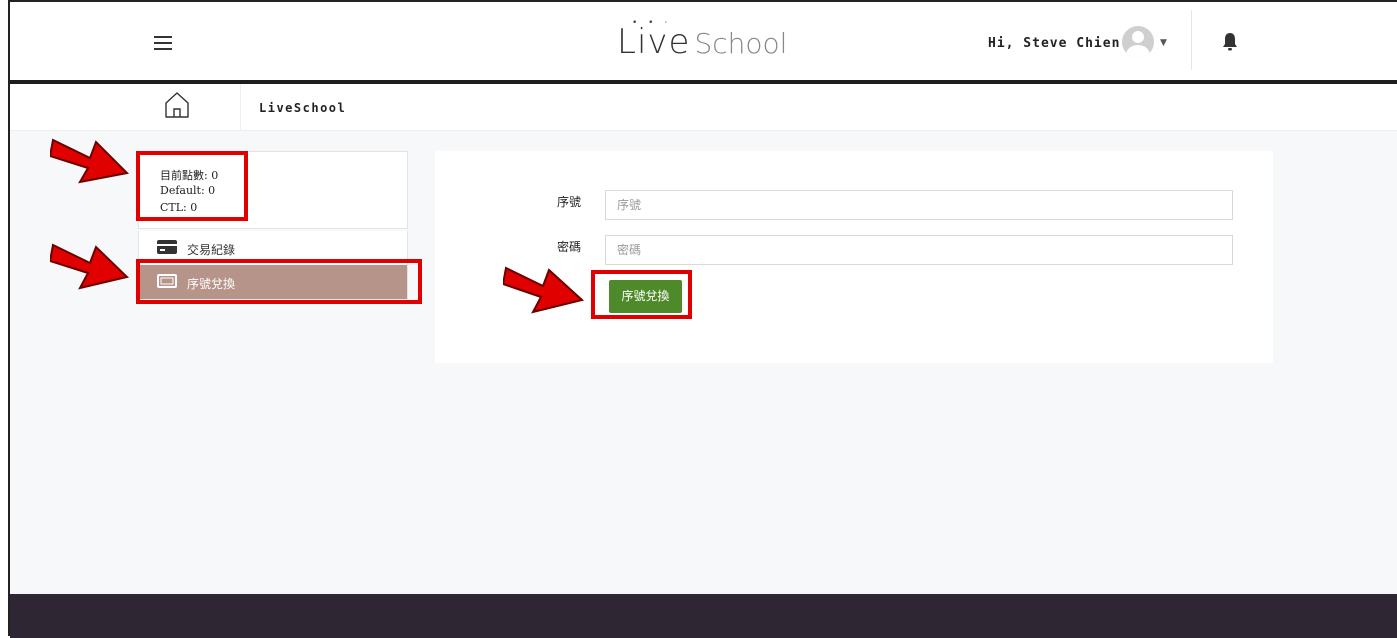 Image resolution: width=1397 pixels, height=638 pixels. Describe the element at coordinates (1230, 42) in the screenshot. I see `notification-bell-icon` at that location.